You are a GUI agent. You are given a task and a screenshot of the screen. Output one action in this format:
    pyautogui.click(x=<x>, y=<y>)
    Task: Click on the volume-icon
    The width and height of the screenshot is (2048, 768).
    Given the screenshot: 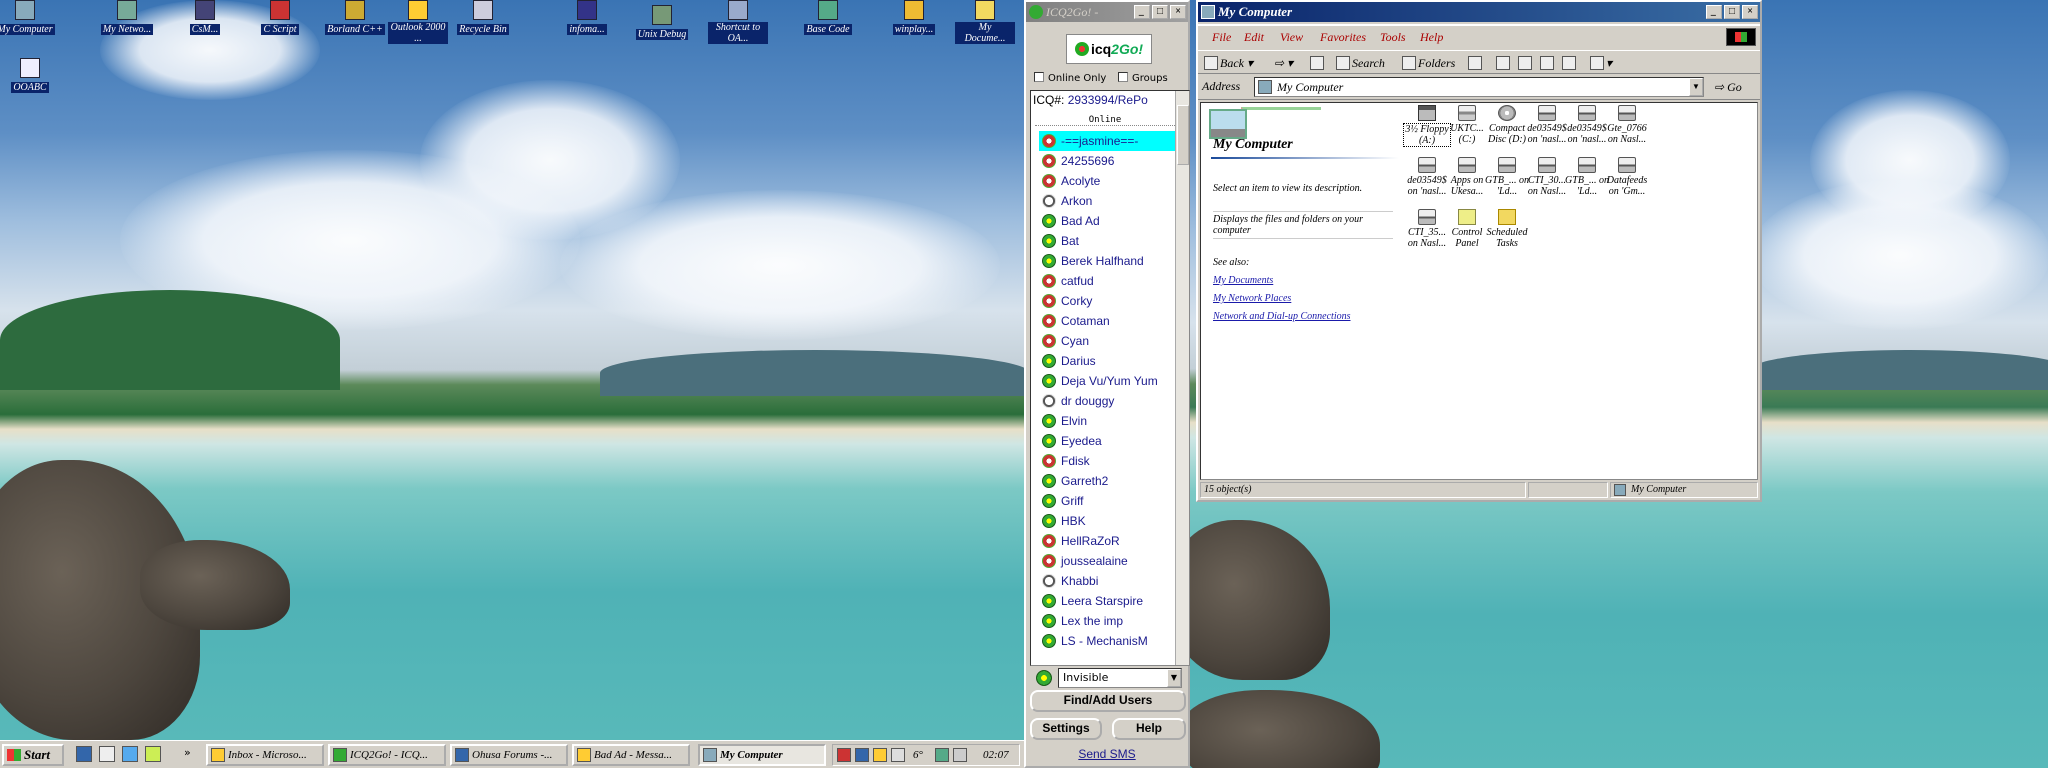 What is the action you would take?
    pyautogui.click(x=898, y=755)
    